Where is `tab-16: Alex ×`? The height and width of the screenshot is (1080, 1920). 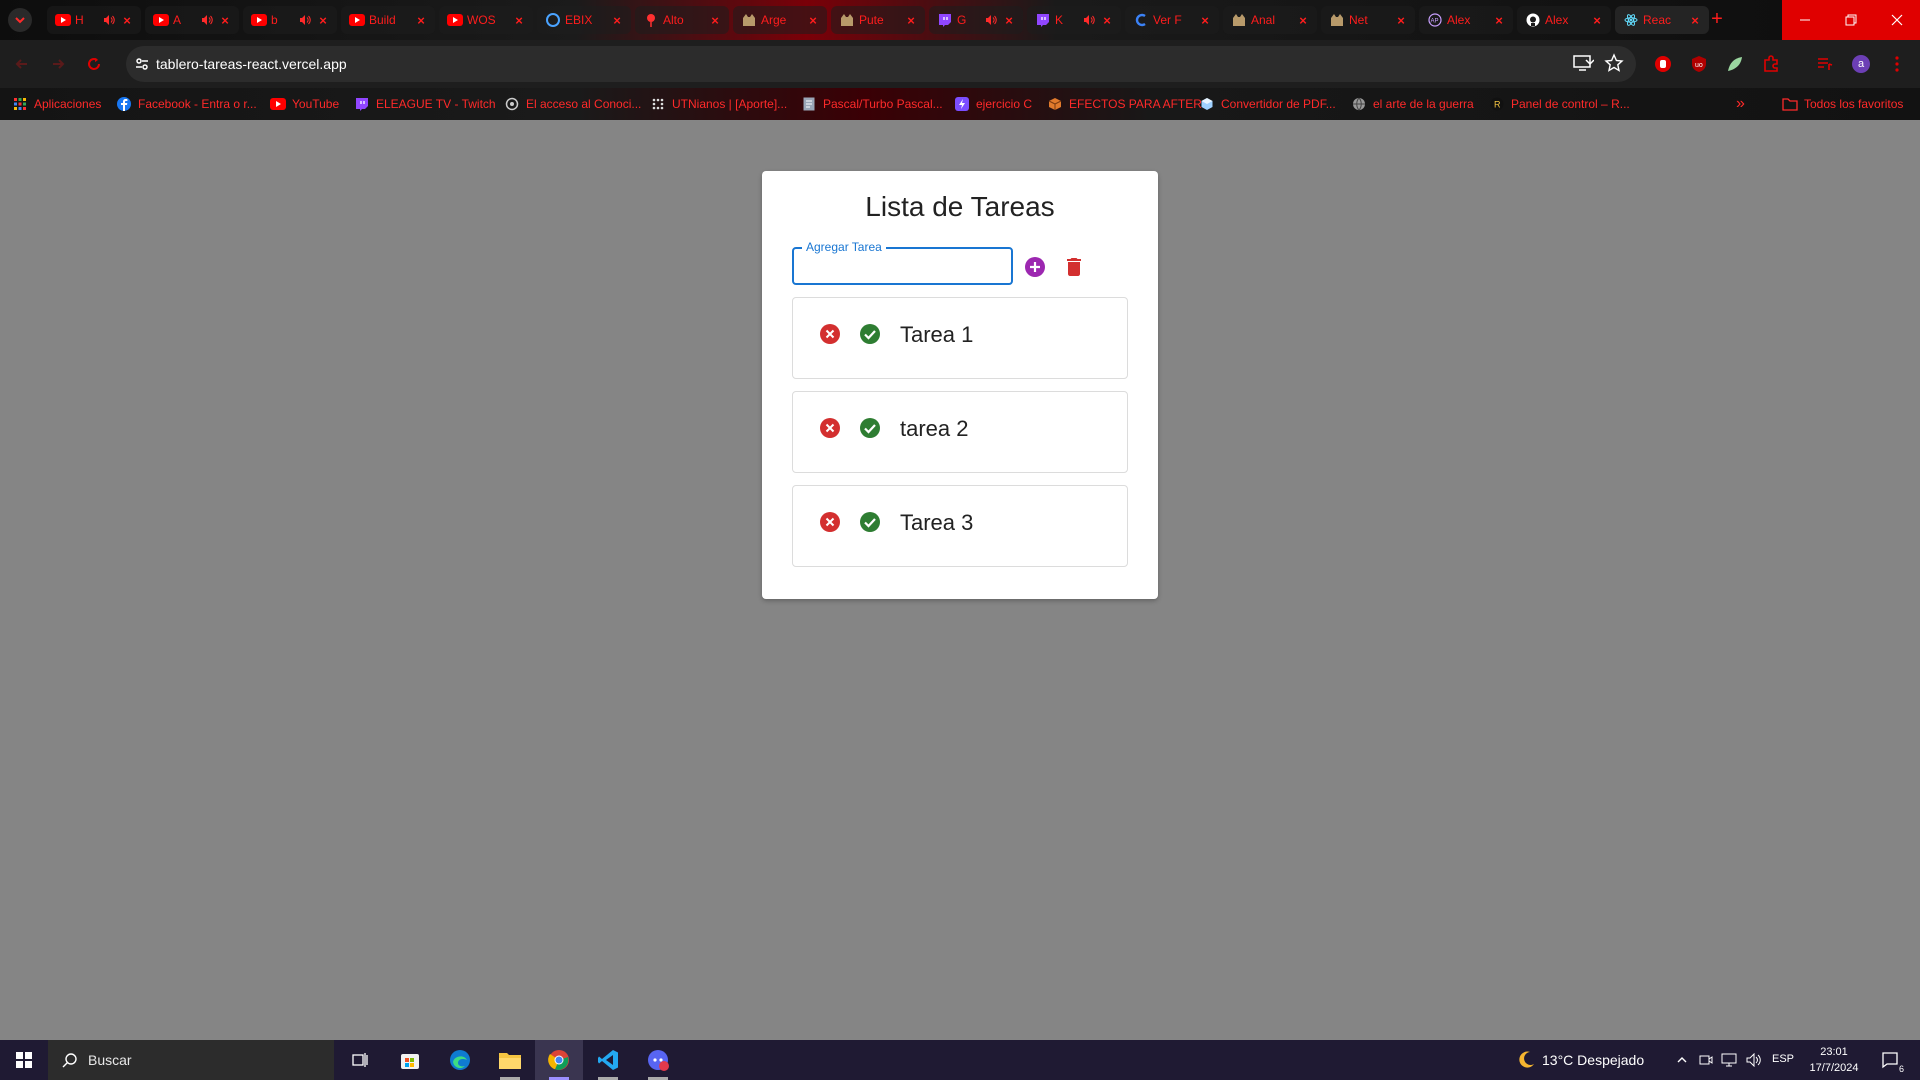 tab-16: Alex × is located at coordinates (1564, 20).